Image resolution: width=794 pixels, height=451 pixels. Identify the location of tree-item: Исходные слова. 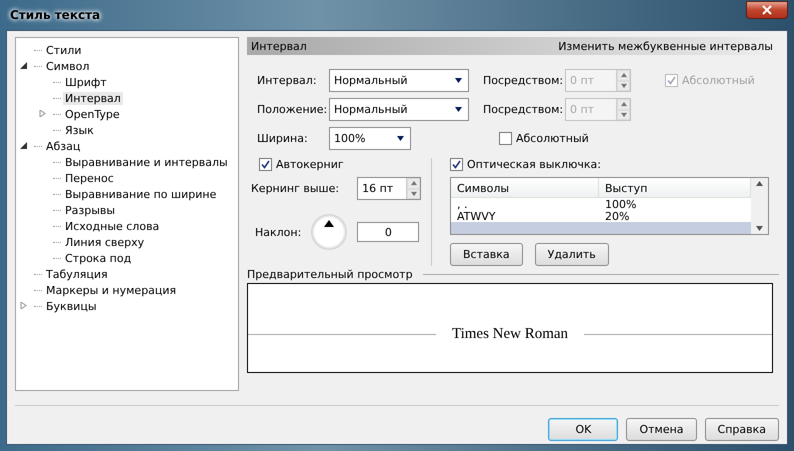
(112, 226).